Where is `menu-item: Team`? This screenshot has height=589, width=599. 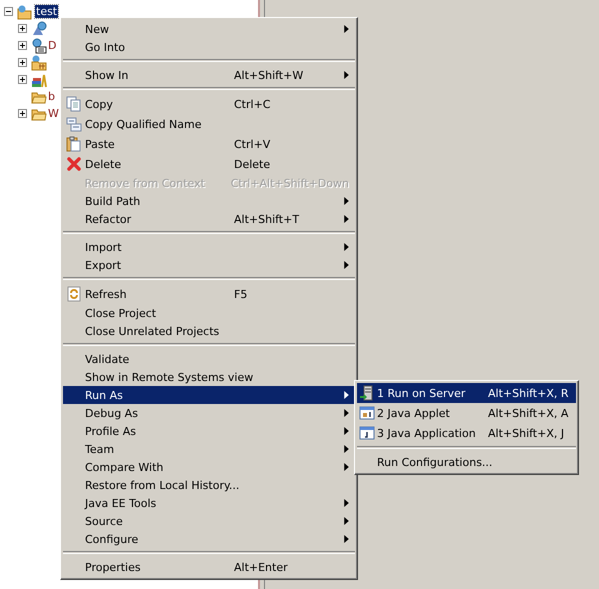
menu-item: Team is located at coordinates (209, 449).